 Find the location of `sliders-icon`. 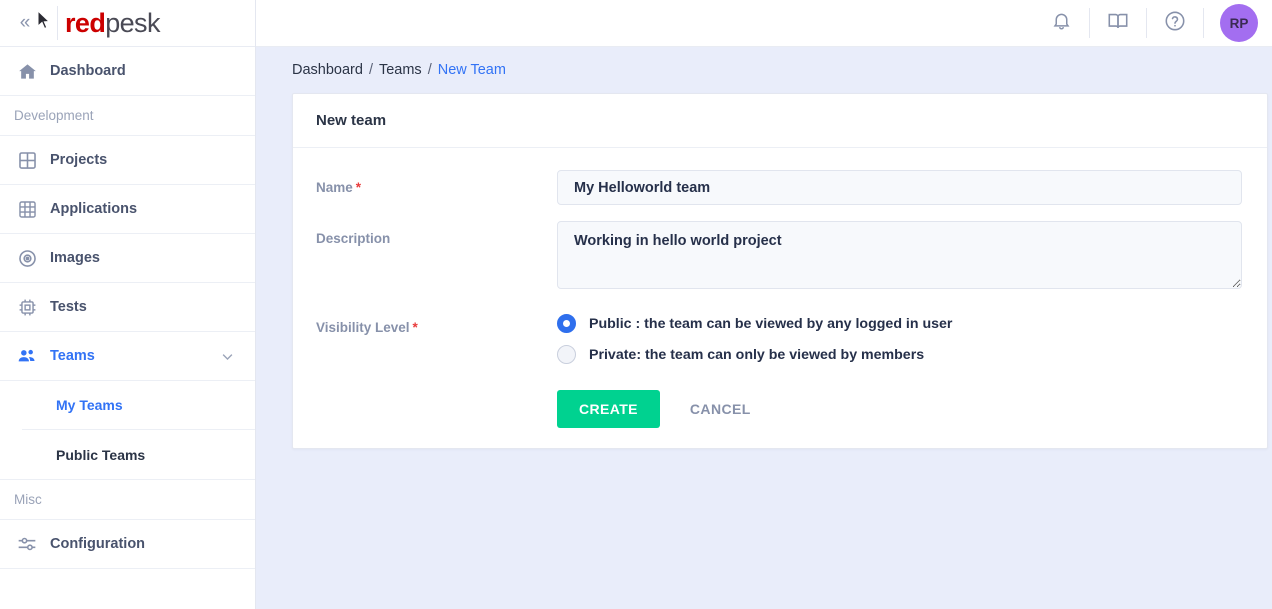

sliders-icon is located at coordinates (27, 544).